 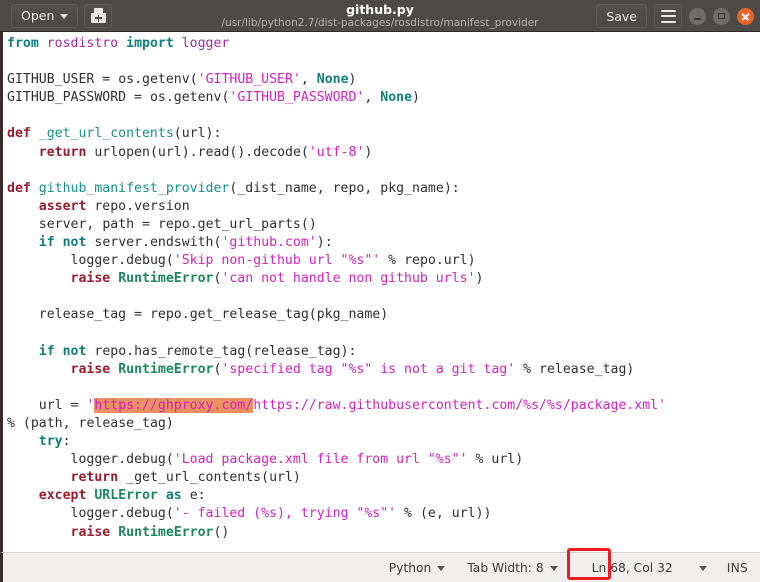 What do you see at coordinates (505, 567) in the screenshot?
I see `tab-width-label: Tab Width: 8` at bounding box center [505, 567].